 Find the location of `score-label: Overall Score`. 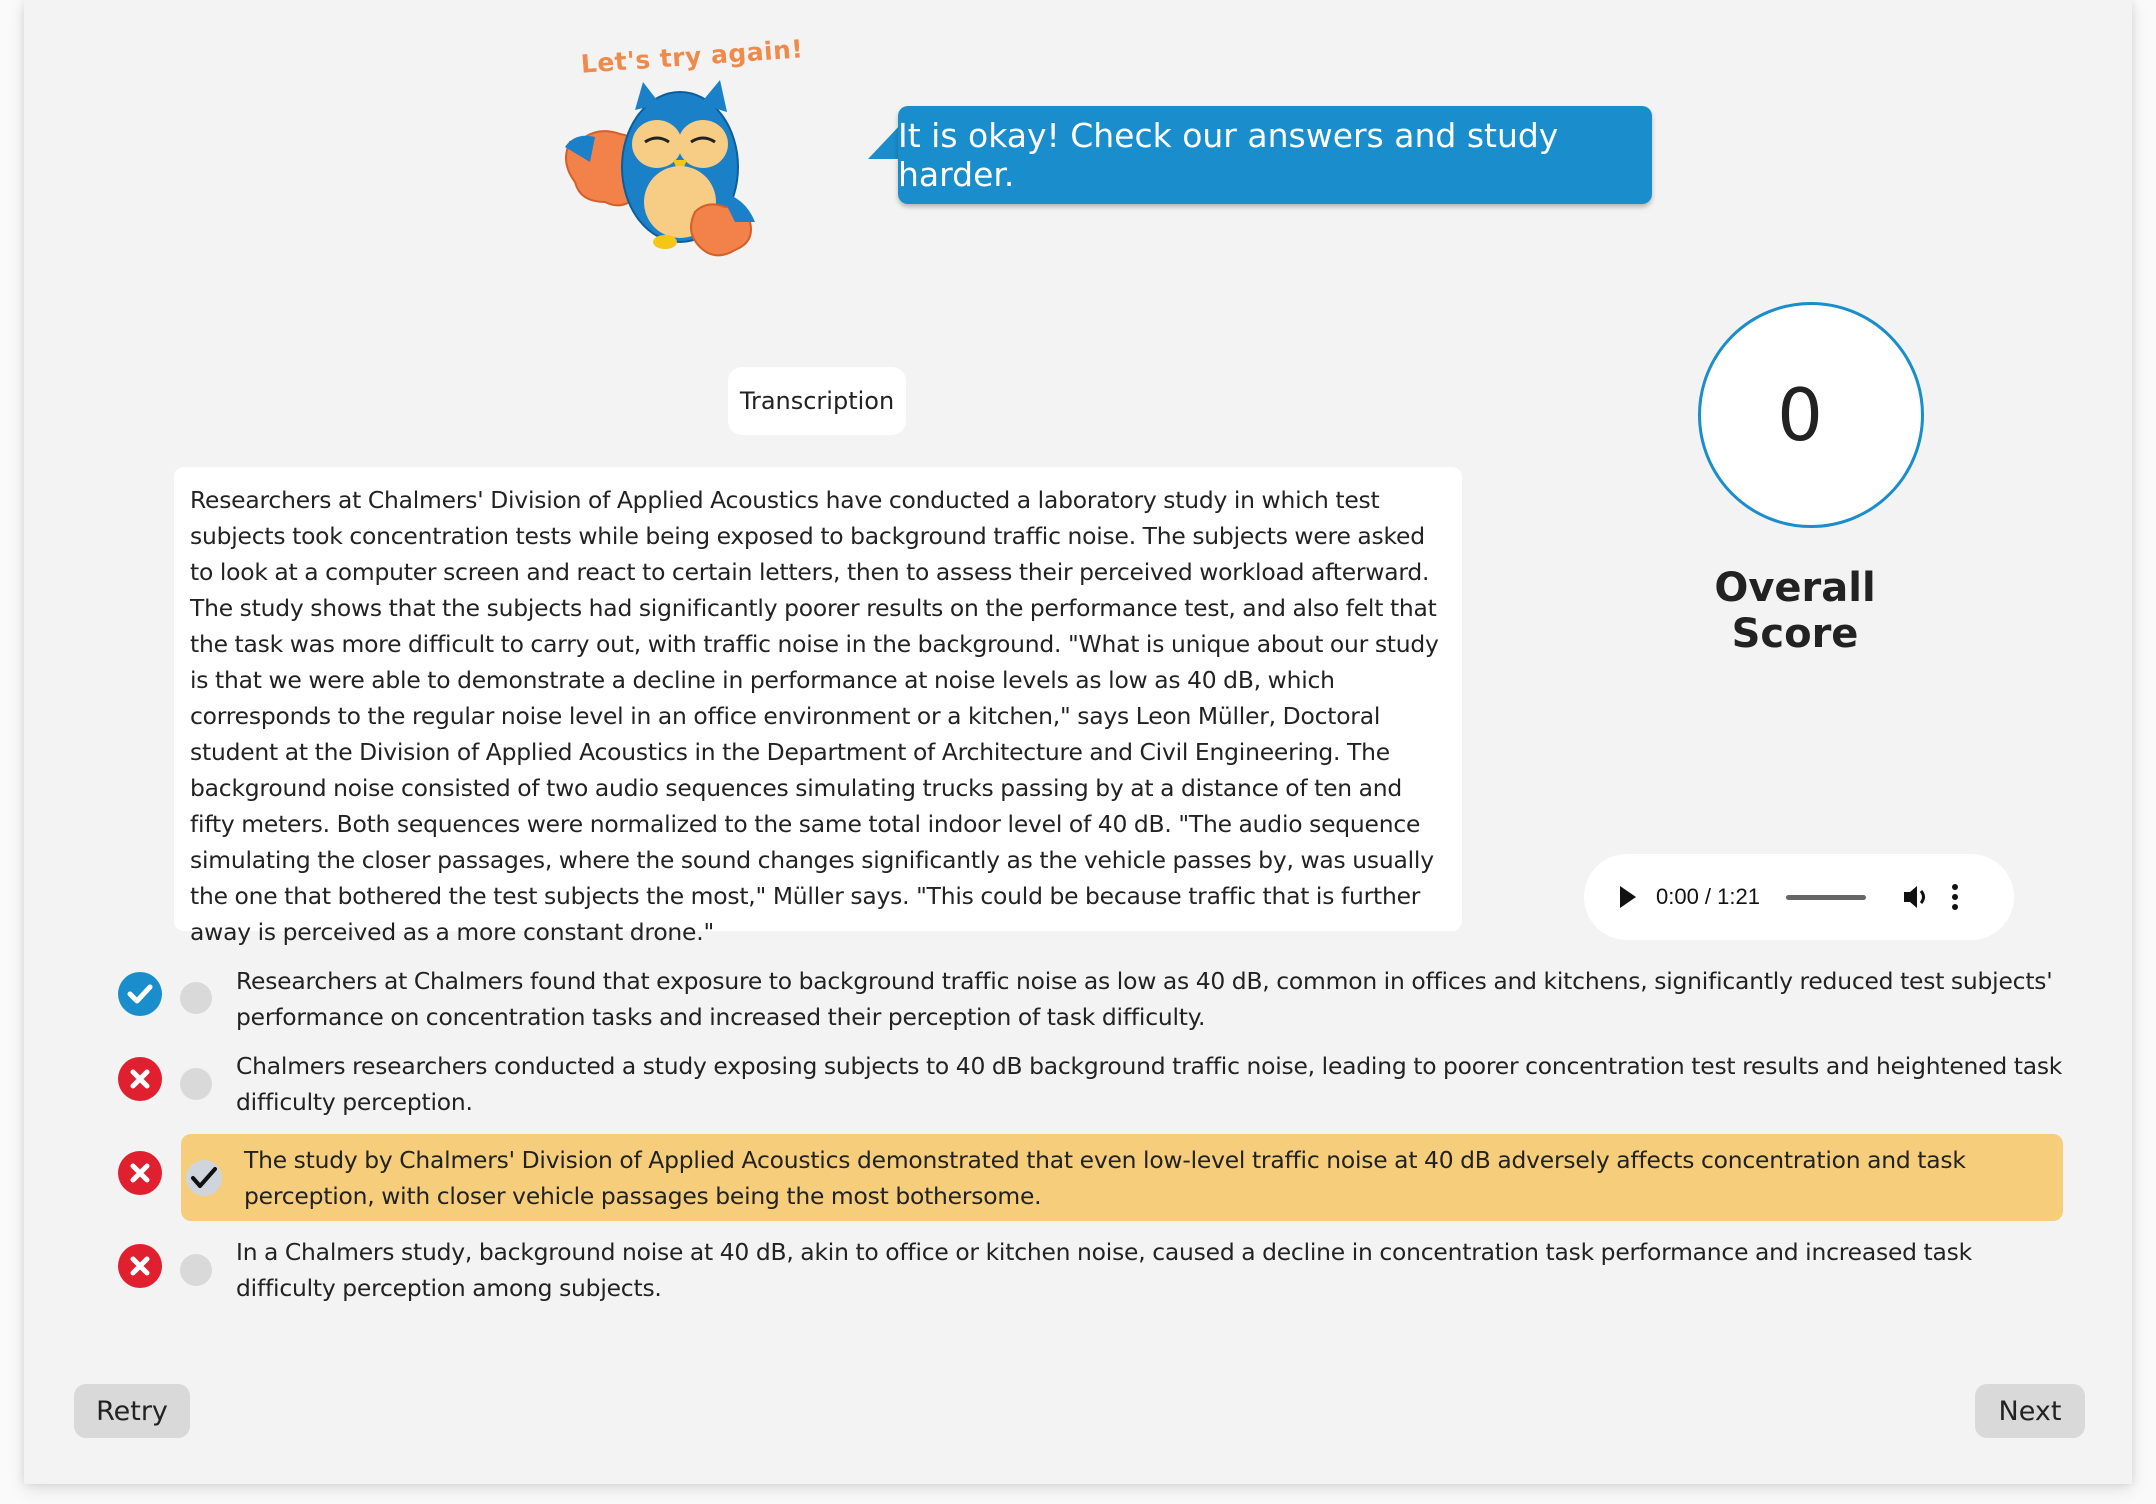

score-label: Overall Score is located at coordinates (1795, 611).